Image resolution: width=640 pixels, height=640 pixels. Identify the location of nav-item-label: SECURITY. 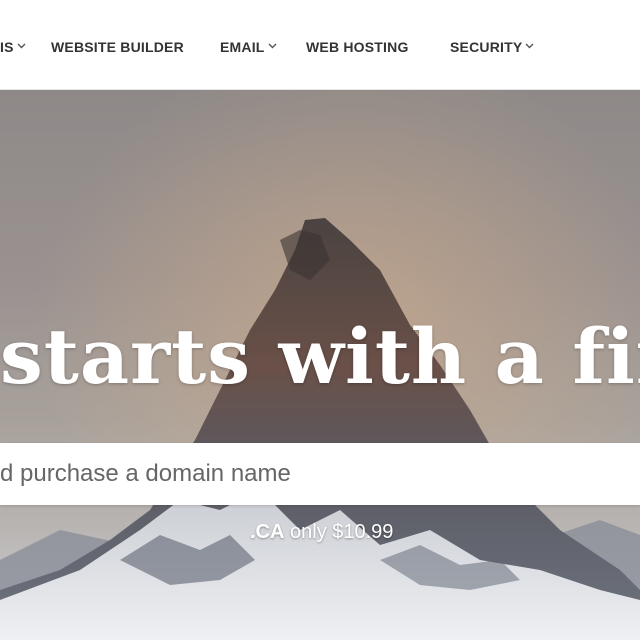
(486, 47).